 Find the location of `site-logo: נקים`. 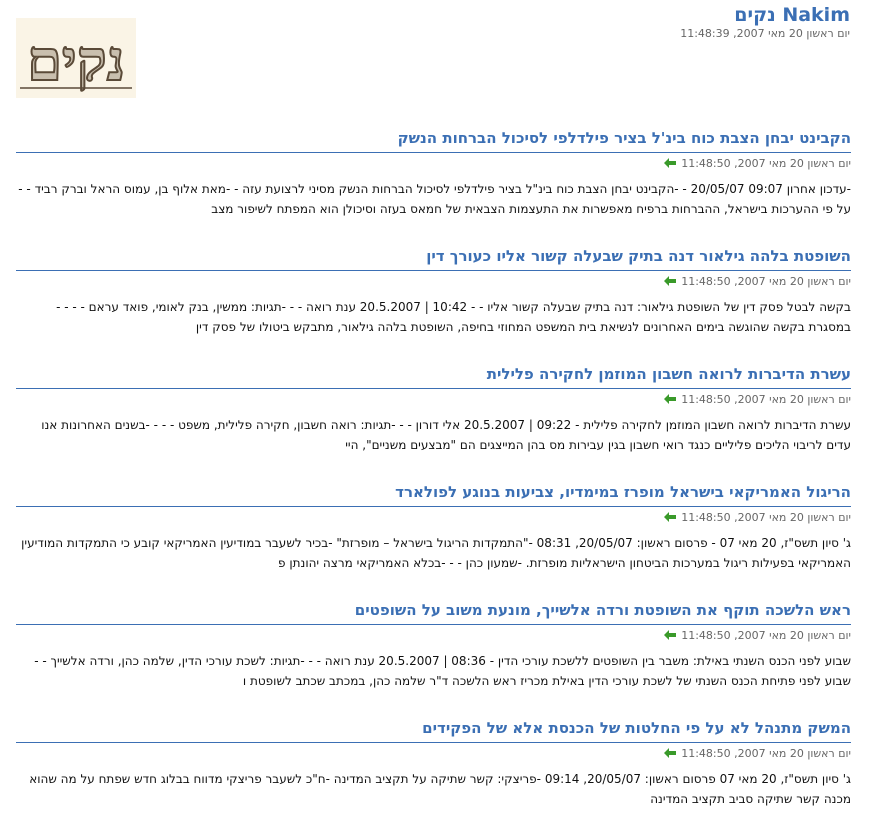

site-logo: נקים is located at coordinates (76, 58).